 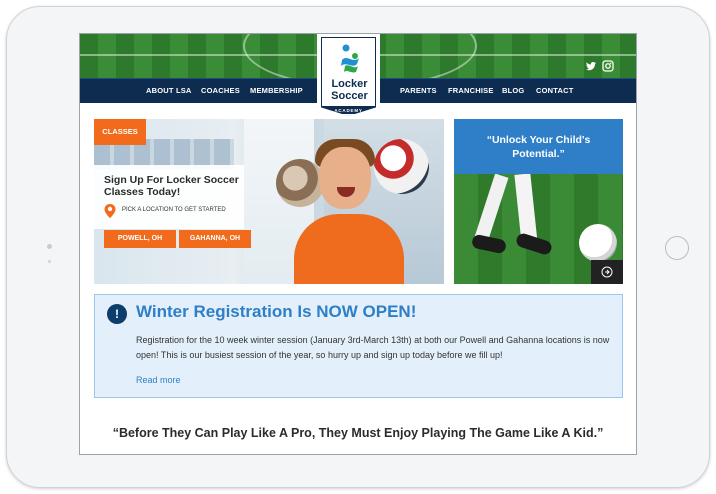 I want to click on player-logo-icon, so click(x=350, y=58).